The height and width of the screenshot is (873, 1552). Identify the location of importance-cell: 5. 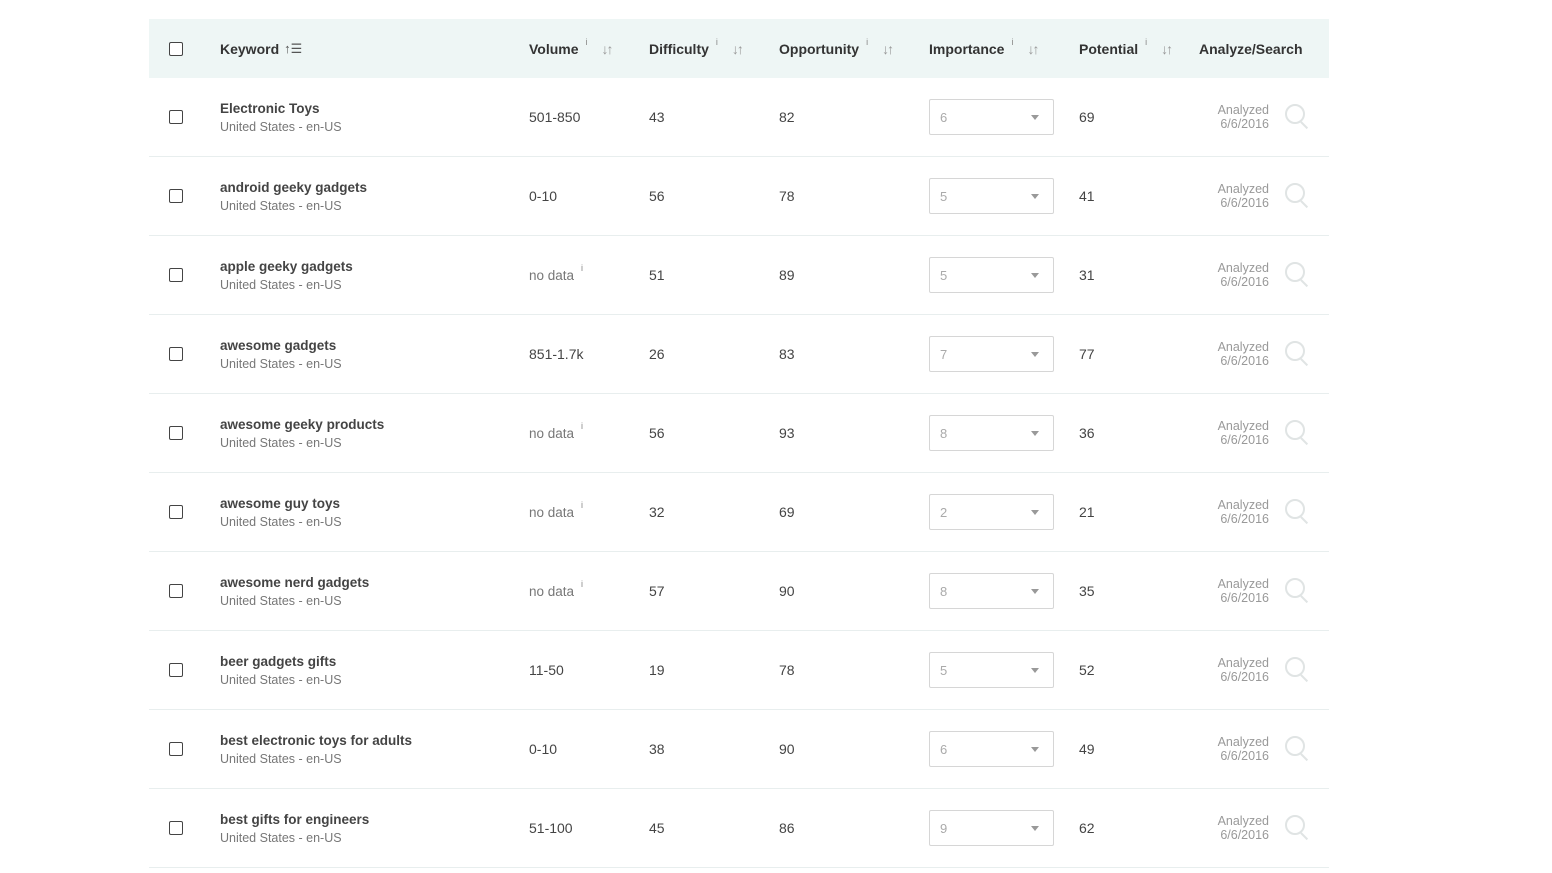
(991, 275).